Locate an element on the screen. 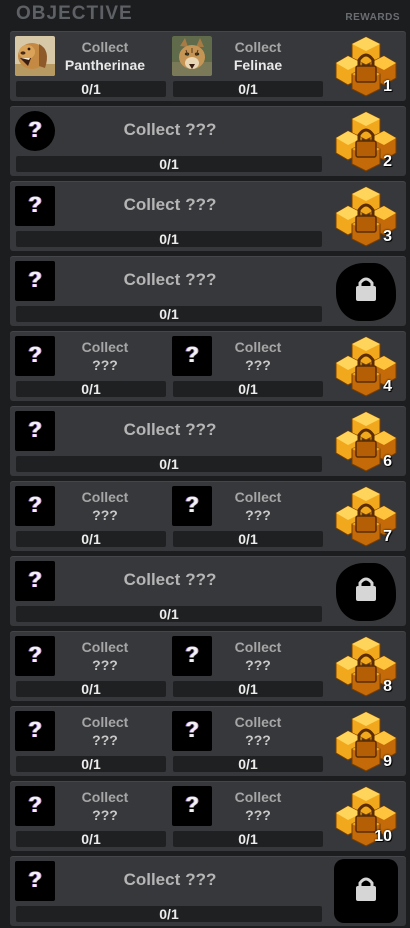  objective-row: ? Collect??? 0/1? Collect??? 0/1 9 is located at coordinates (208, 741).